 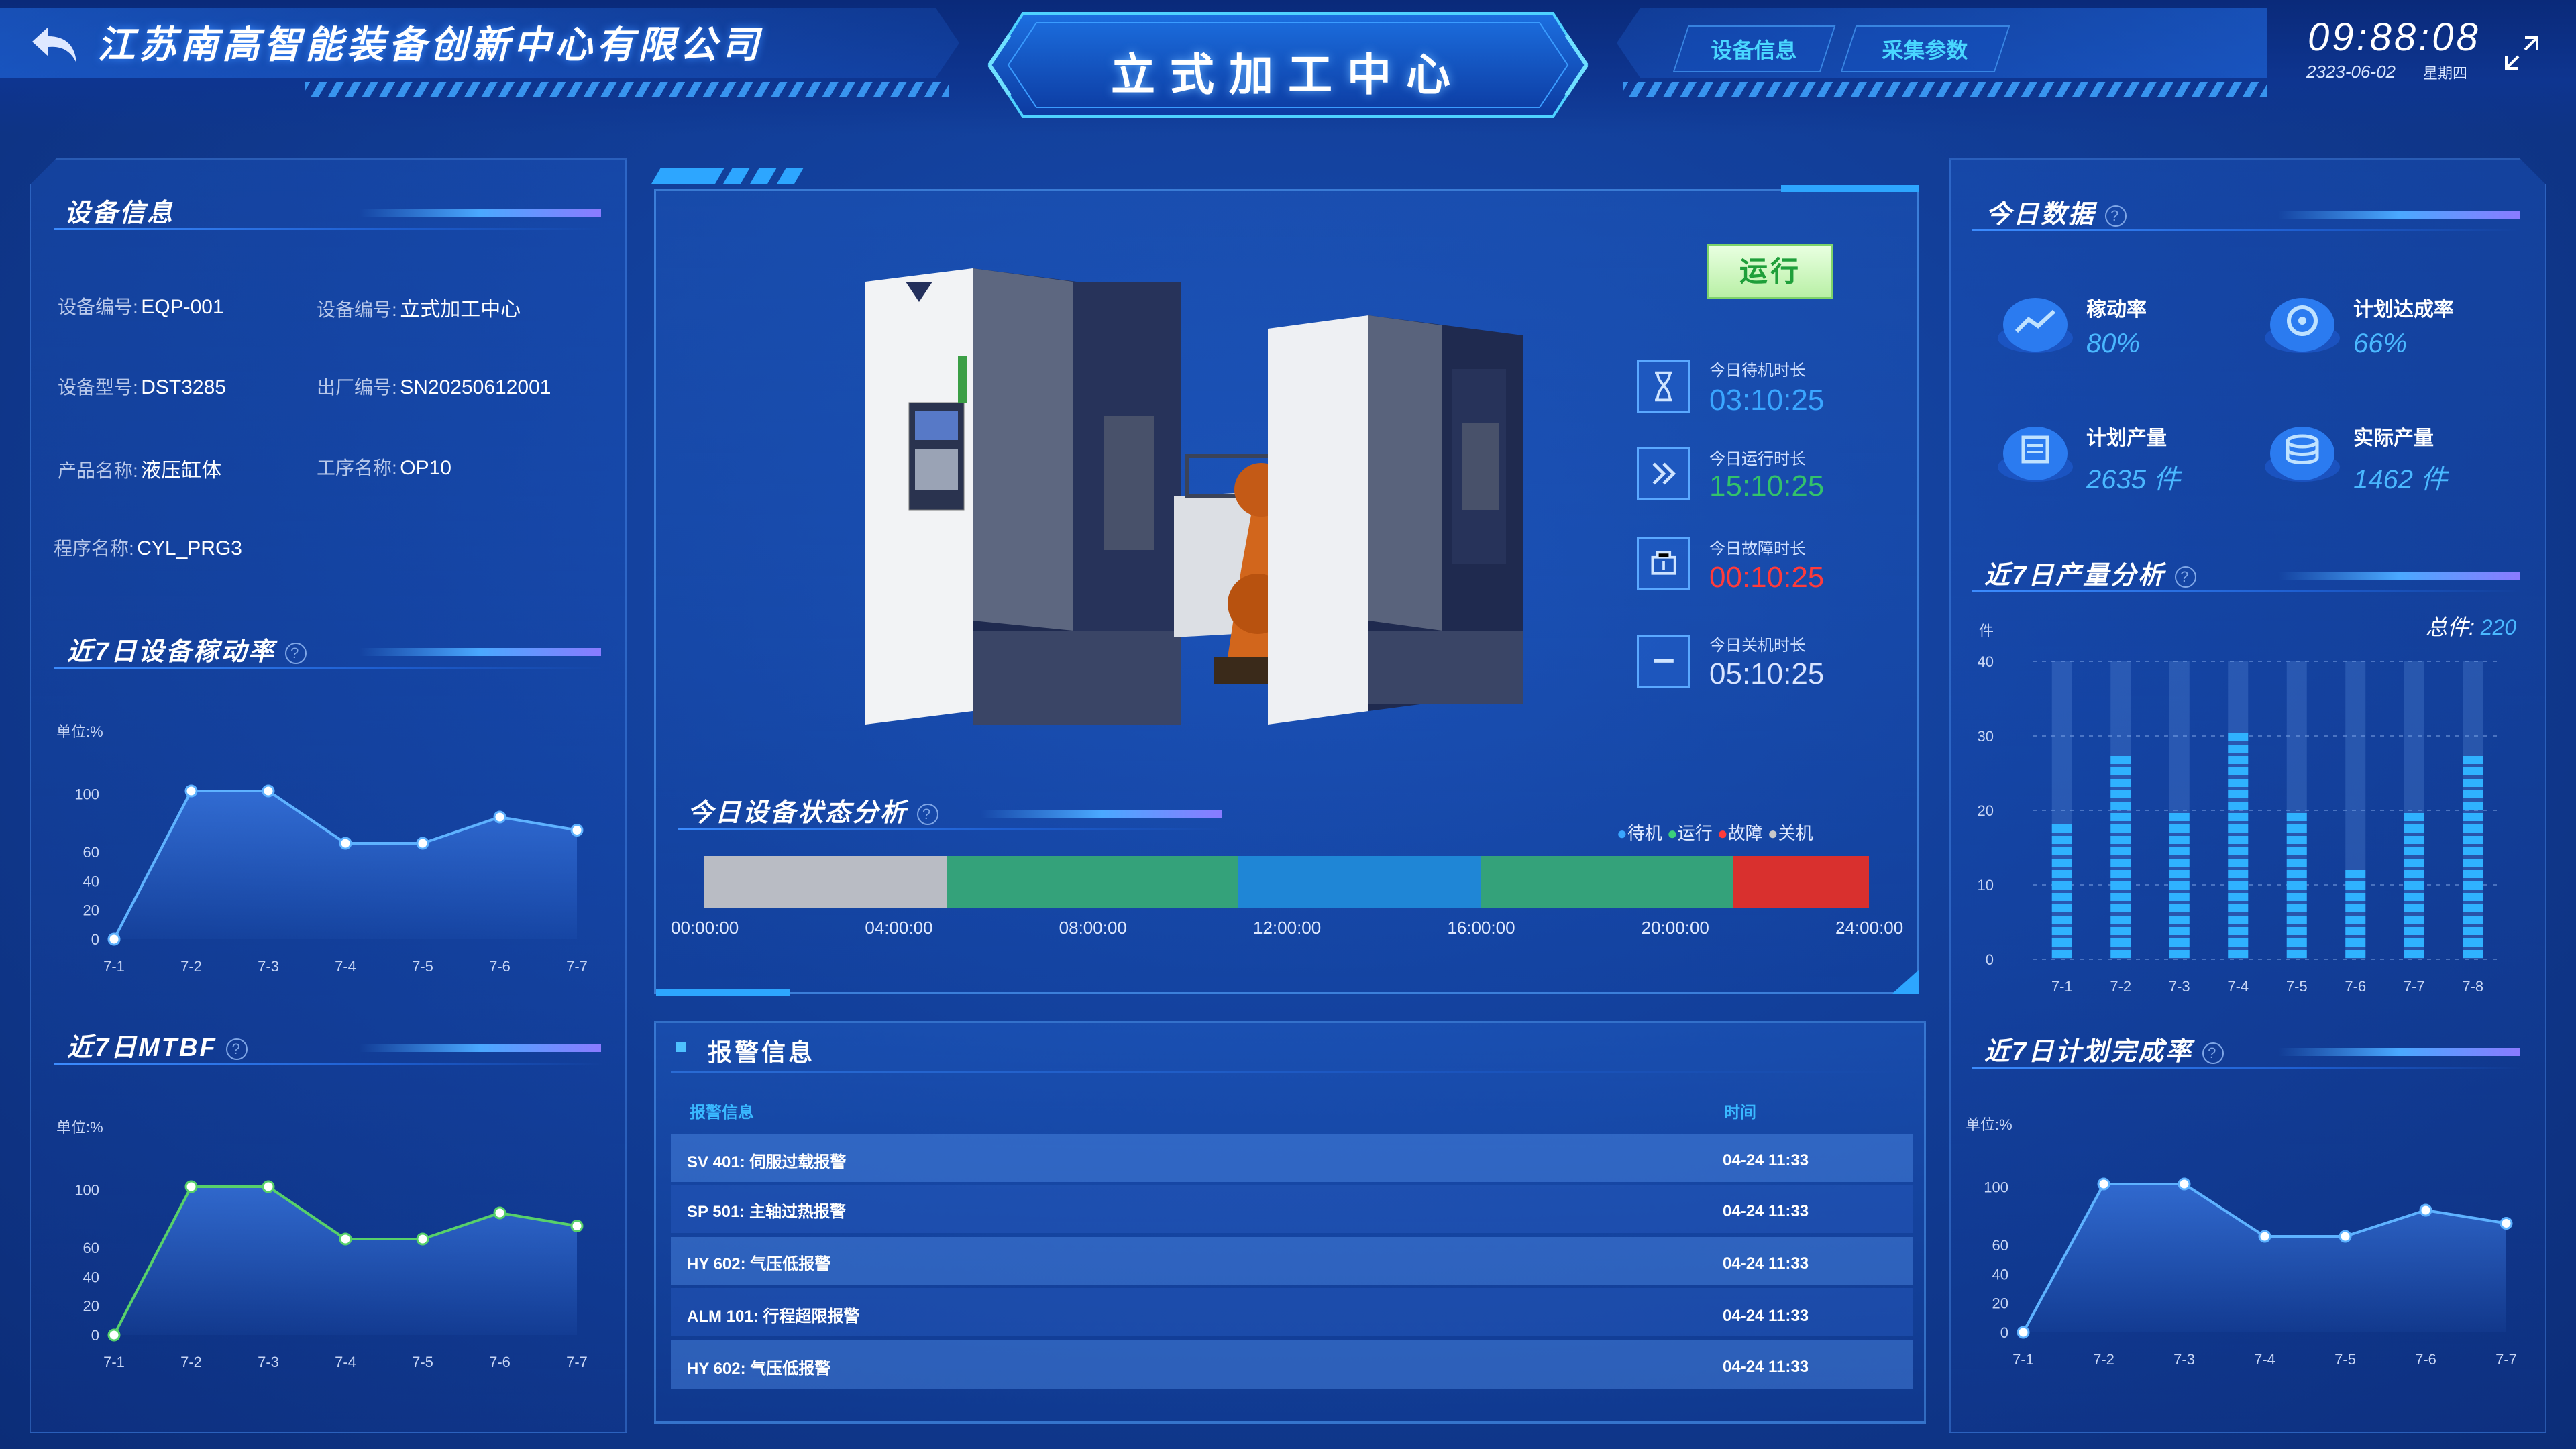 I want to click on status-timeline, so click(x=1286, y=882).